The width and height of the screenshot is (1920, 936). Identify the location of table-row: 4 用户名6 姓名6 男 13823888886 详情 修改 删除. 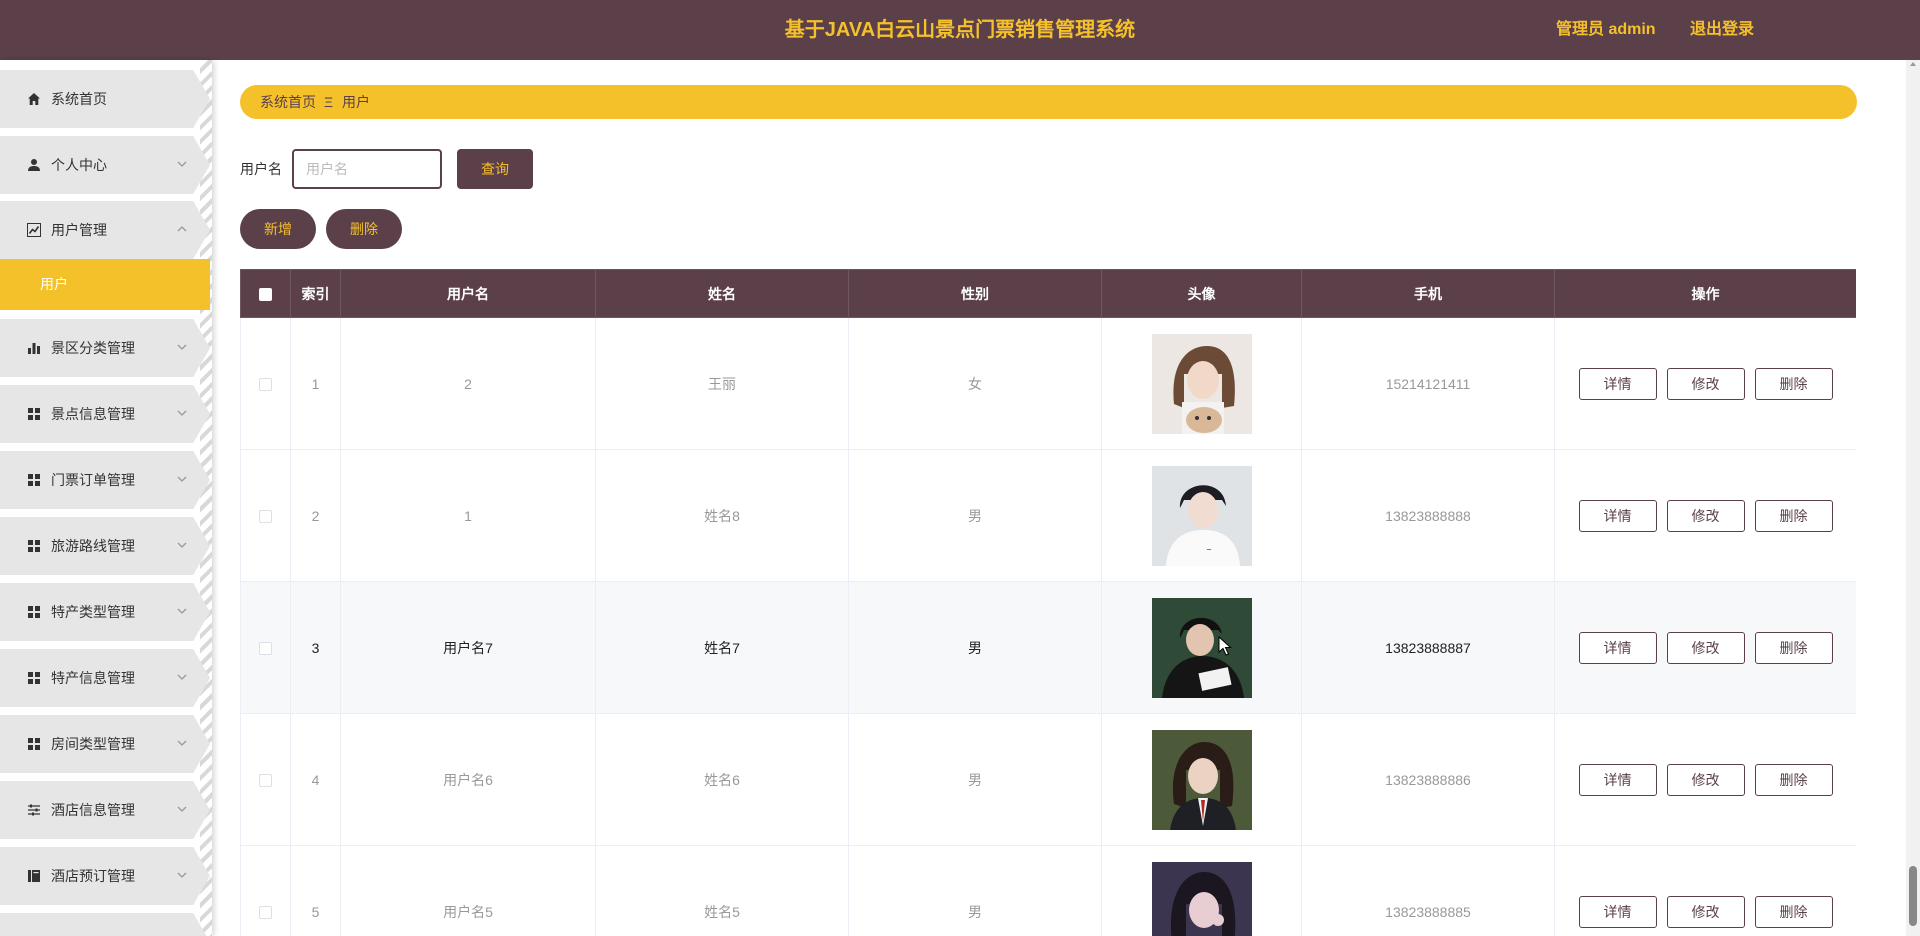
(1048, 779).